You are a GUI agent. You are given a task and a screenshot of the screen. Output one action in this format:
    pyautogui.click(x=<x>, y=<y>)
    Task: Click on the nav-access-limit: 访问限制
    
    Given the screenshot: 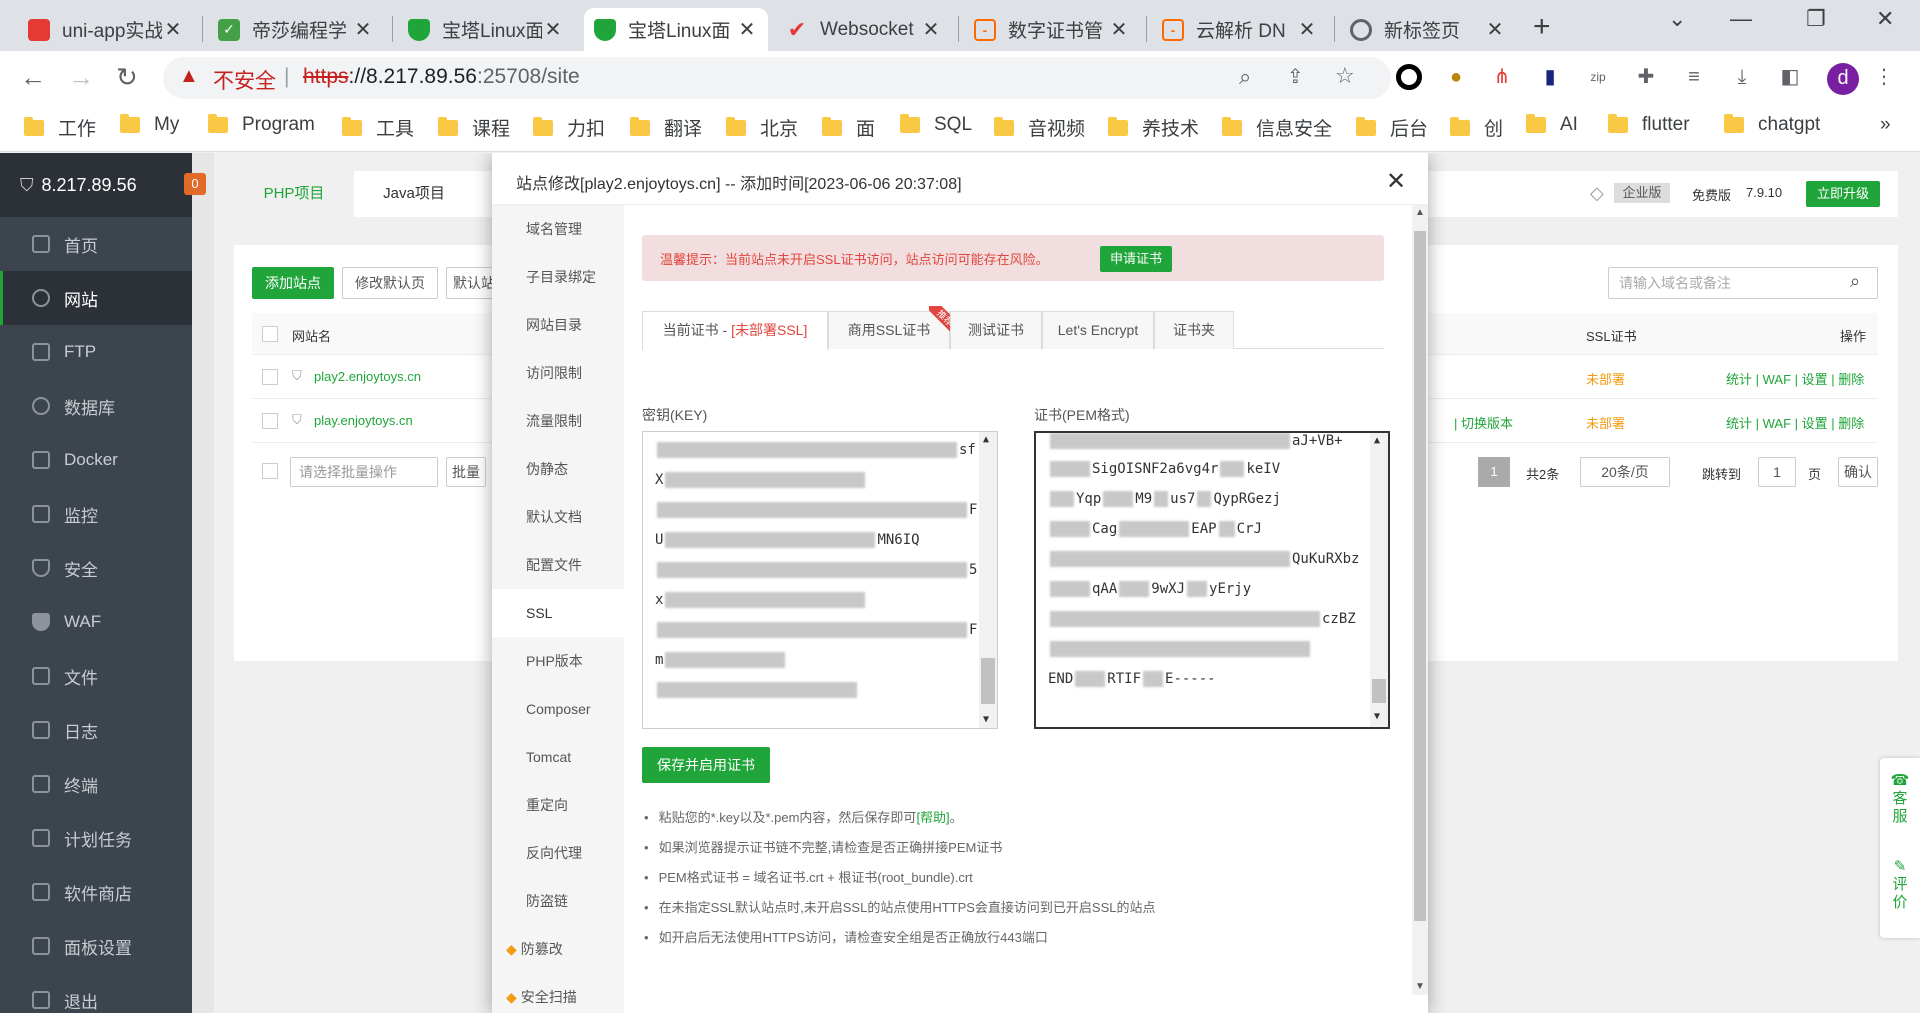 What is the action you would take?
    pyautogui.click(x=558, y=373)
    